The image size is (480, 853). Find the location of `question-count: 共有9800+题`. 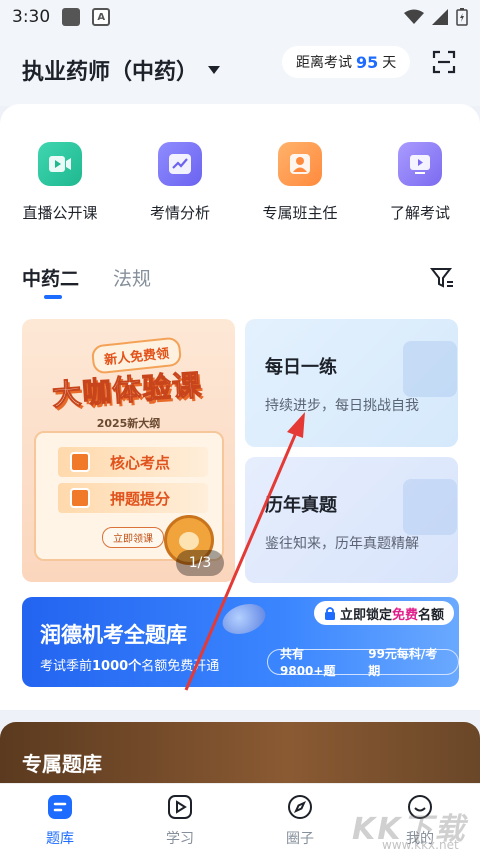

question-count: 共有9800+题 is located at coordinates (308, 662).